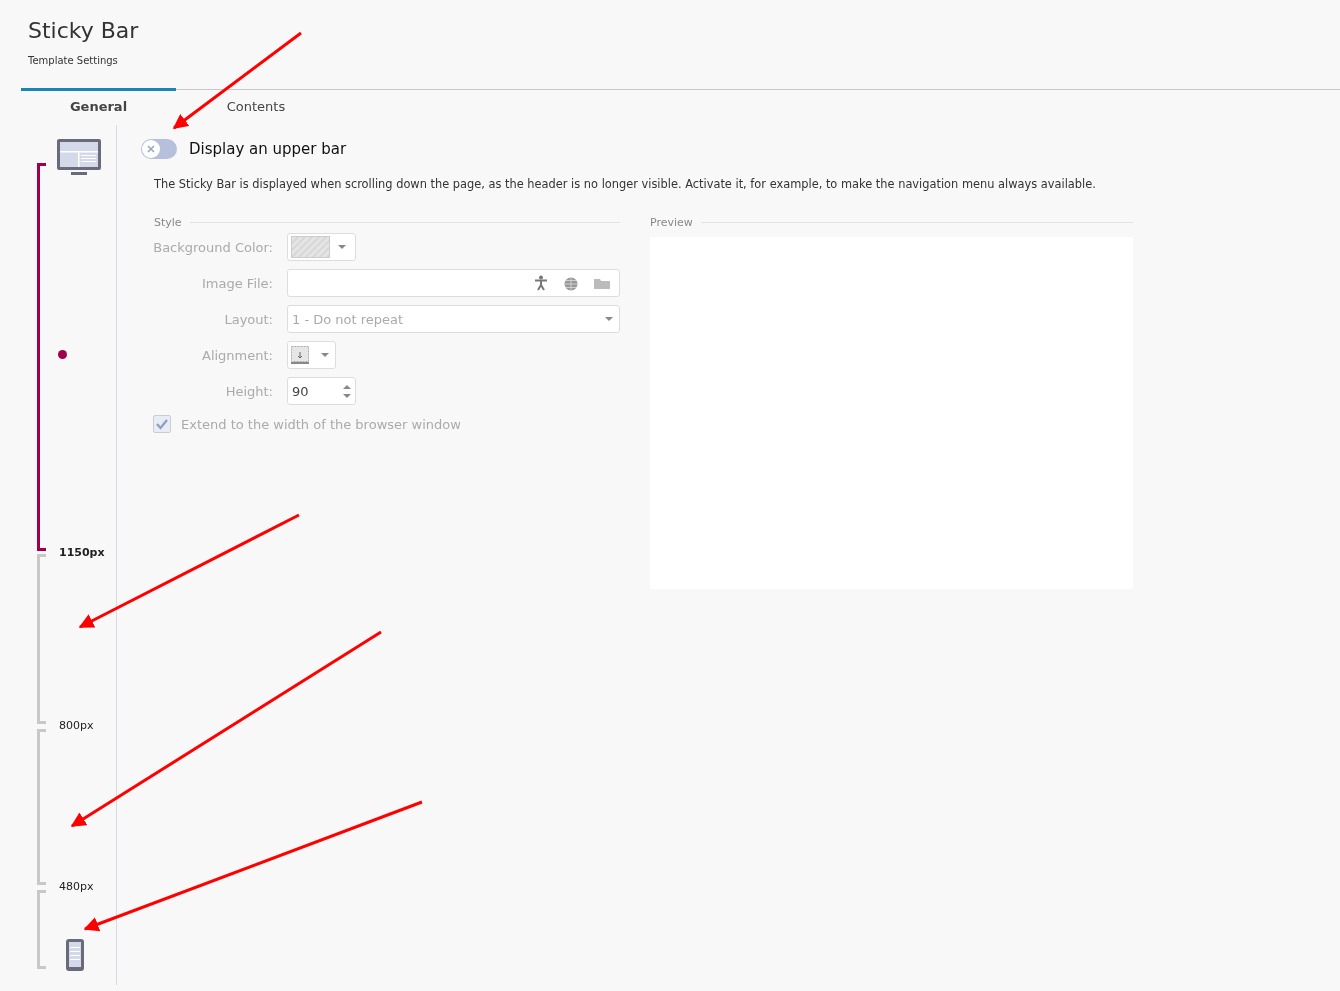 Image resolution: width=1340 pixels, height=991 pixels. What do you see at coordinates (602, 283) in the screenshot?
I see `folder-icon` at bounding box center [602, 283].